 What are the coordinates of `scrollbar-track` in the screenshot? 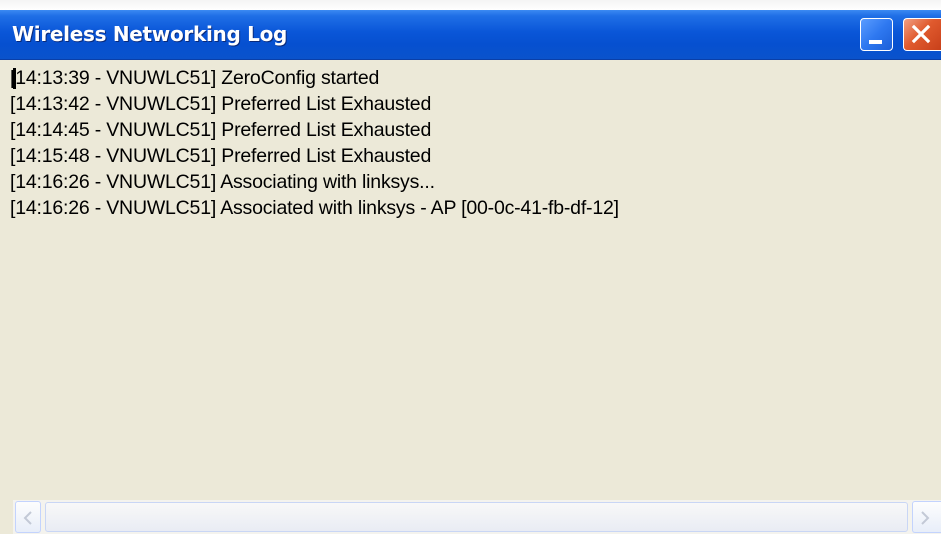 It's located at (476, 517).